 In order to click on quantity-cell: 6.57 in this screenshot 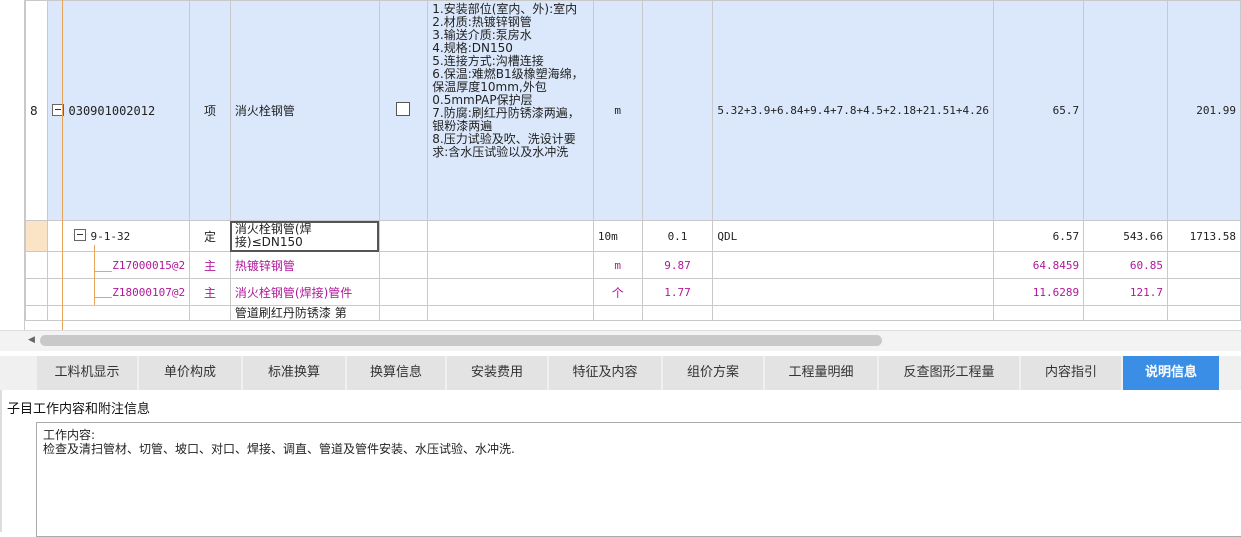, I will do `click(1038, 236)`.